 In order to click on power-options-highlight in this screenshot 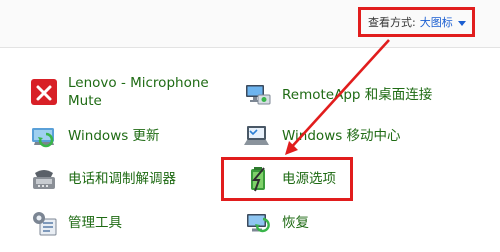, I will do `click(287, 179)`.